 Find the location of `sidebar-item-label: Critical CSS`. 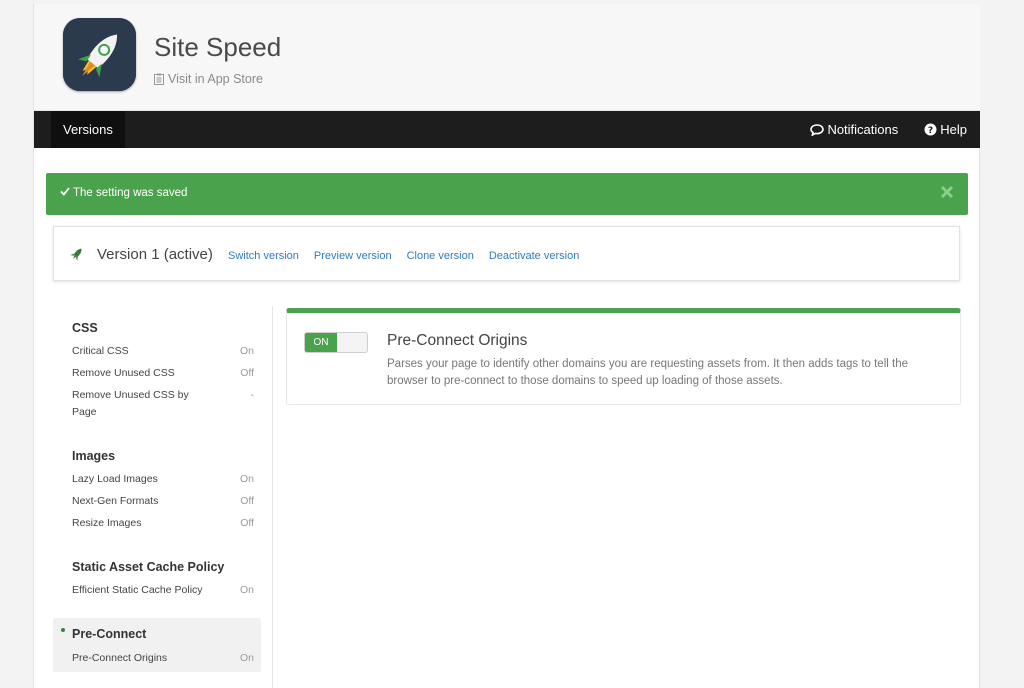

sidebar-item-label: Critical CSS is located at coordinates (100, 351).